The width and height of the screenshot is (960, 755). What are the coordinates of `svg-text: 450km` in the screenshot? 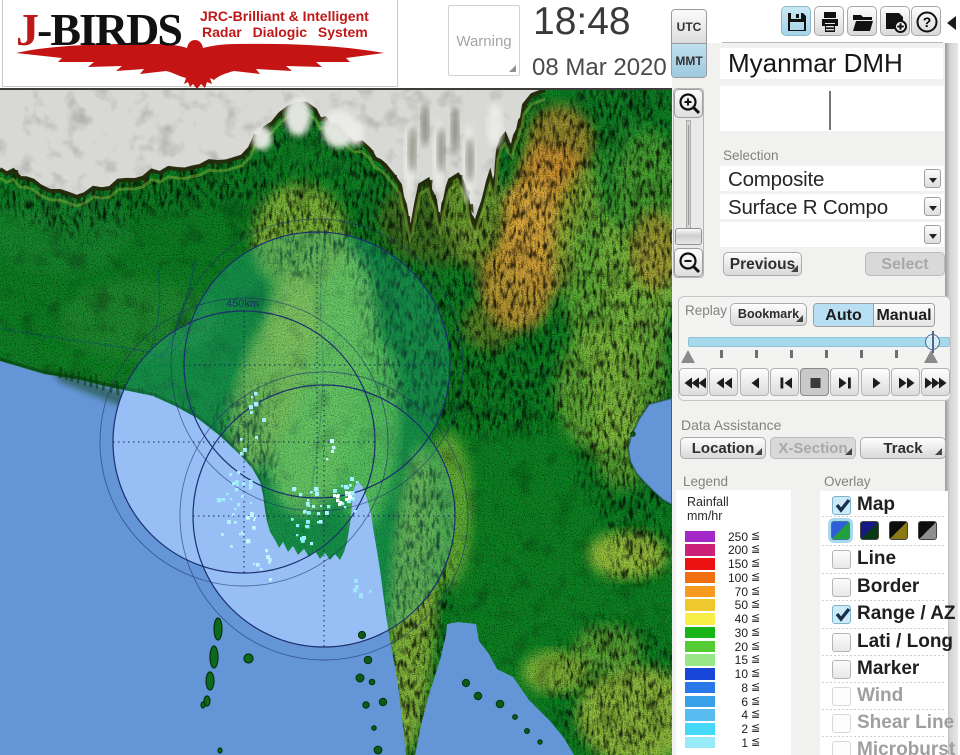 It's located at (242, 304).